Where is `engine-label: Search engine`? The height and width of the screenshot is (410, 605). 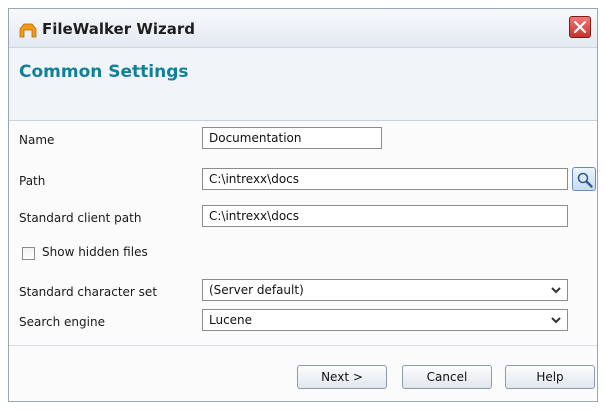 engine-label: Search engine is located at coordinates (62, 322).